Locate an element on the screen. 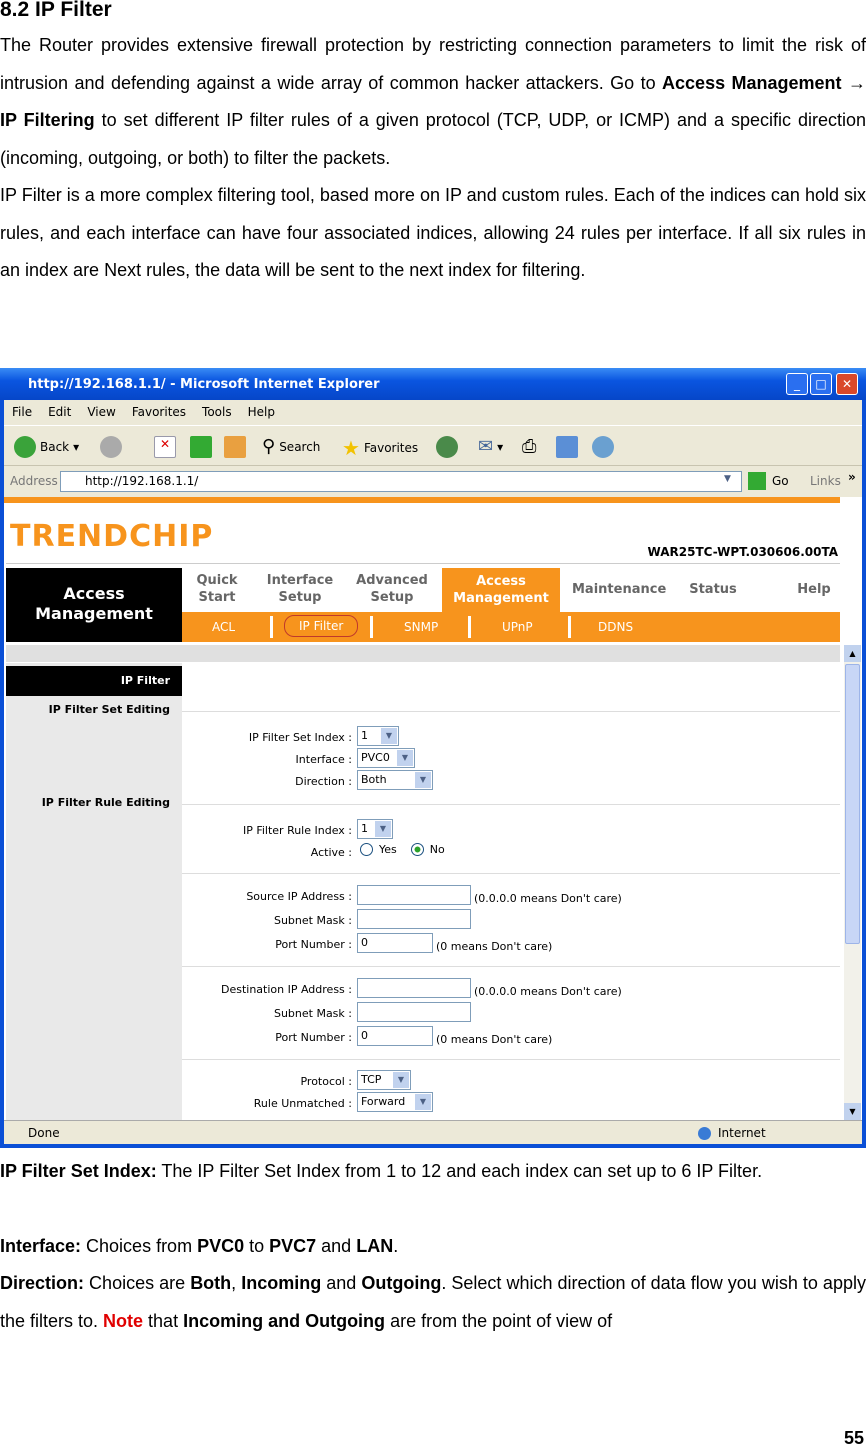 The image size is (866, 1449). back-button: Back ▾ is located at coordinates (46, 447).